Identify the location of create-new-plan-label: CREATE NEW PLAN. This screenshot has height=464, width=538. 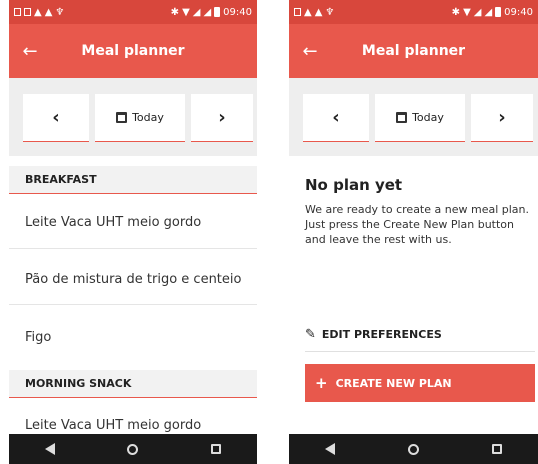
(393, 383).